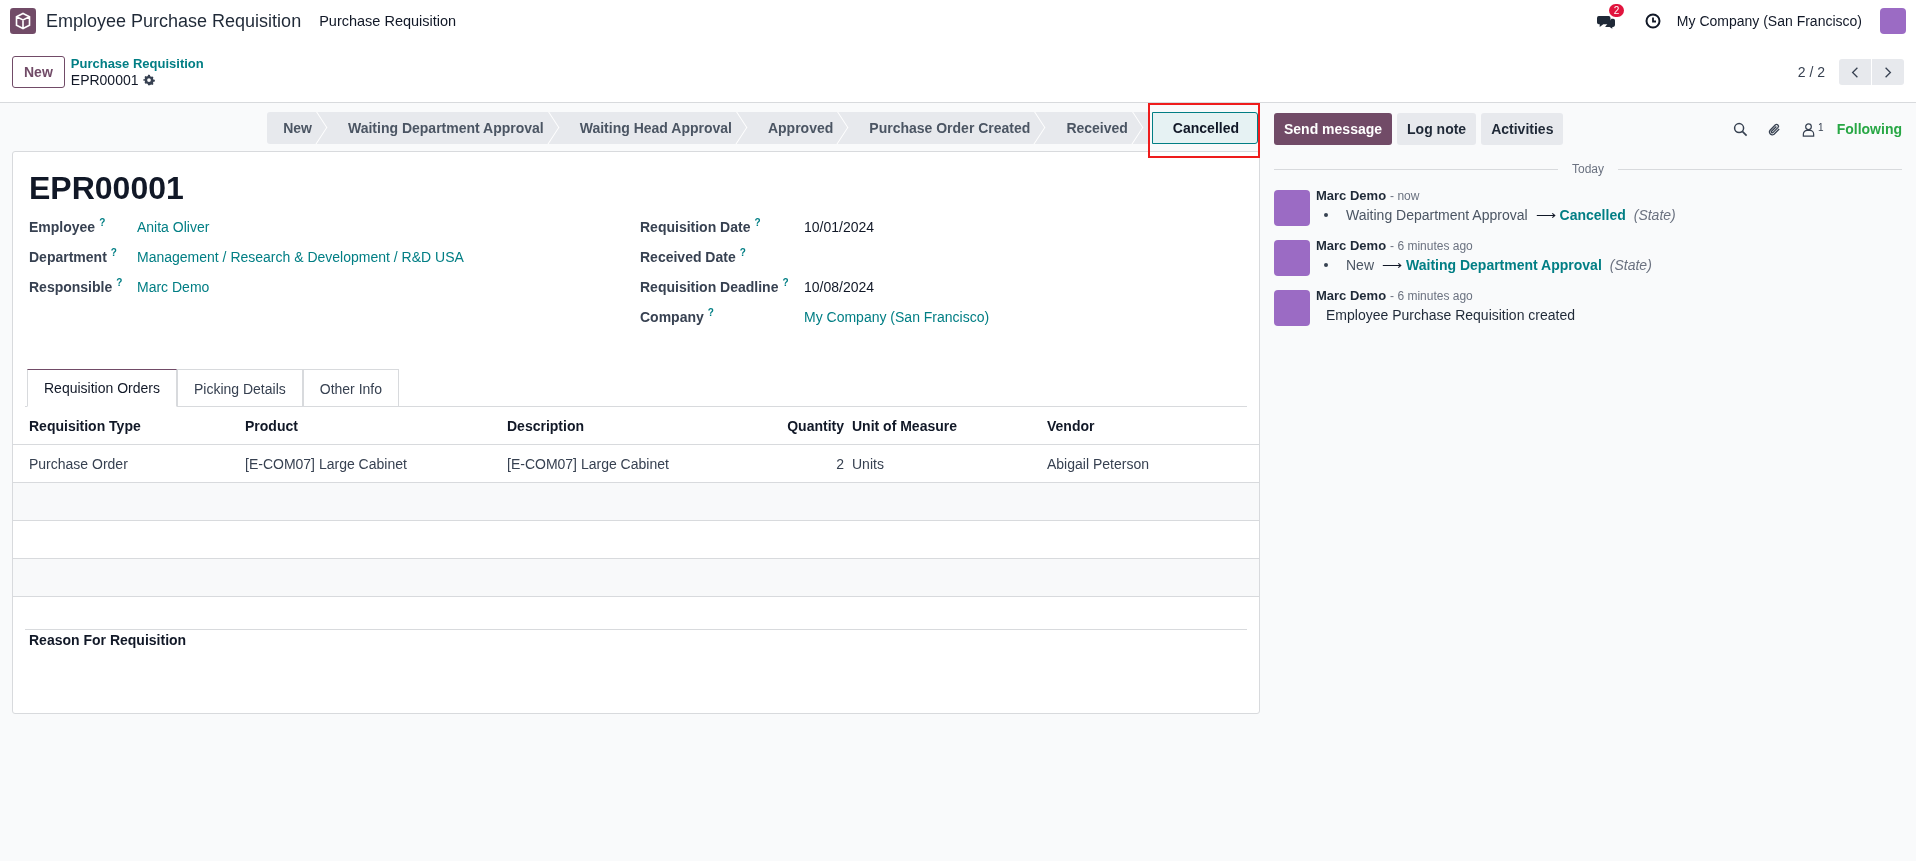 This screenshot has width=1916, height=861. Describe the element at coordinates (868, 463) in the screenshot. I see `table-cell-text: Units` at that location.